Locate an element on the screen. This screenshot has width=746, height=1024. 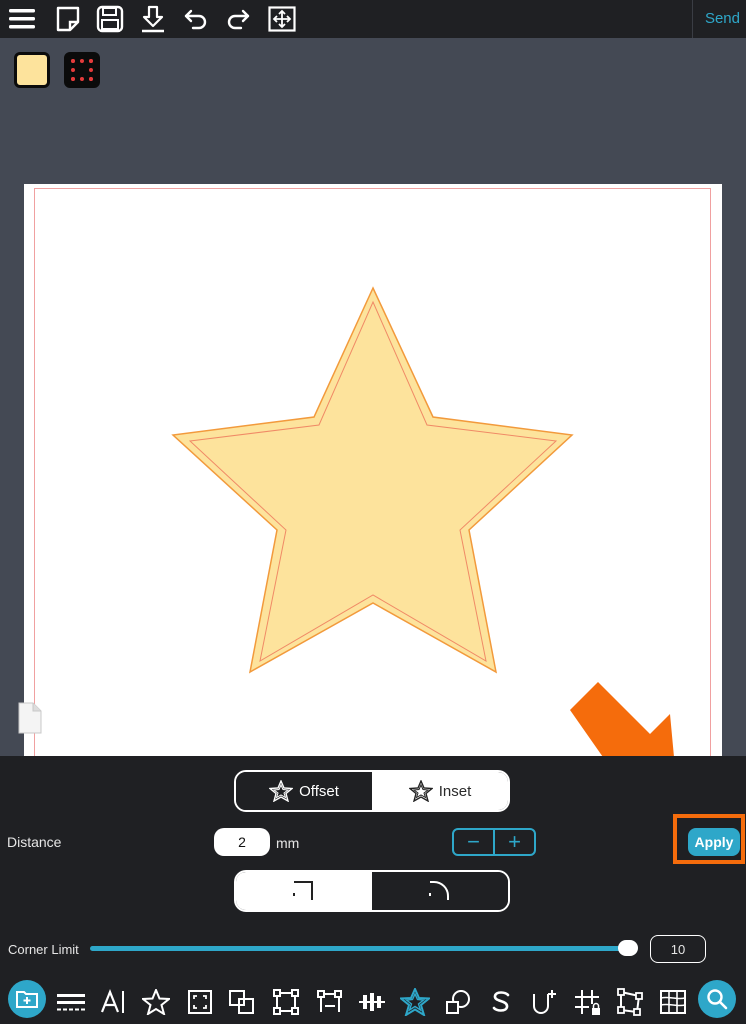
table-icon is located at coordinates (673, 1002).